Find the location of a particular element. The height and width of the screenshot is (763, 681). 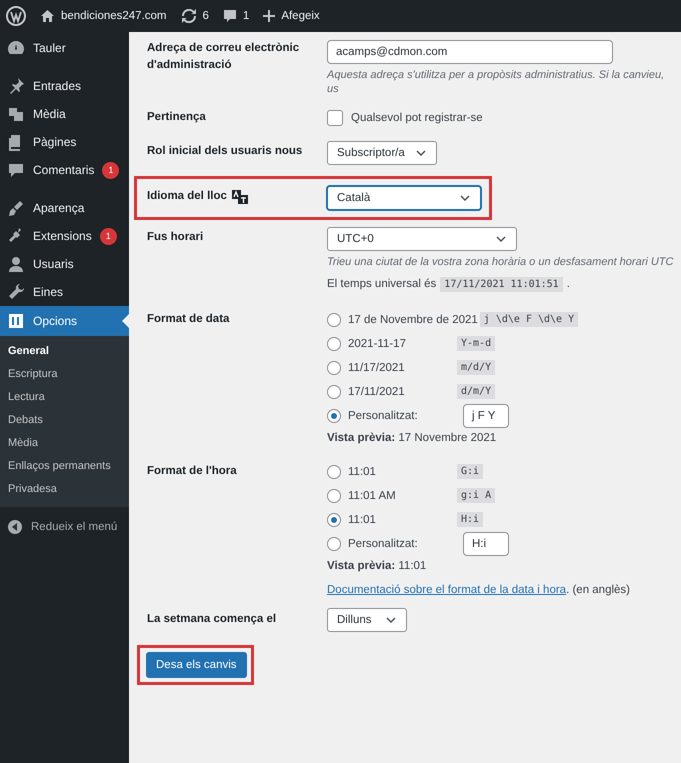

comments-link: 1 is located at coordinates (236, 16).